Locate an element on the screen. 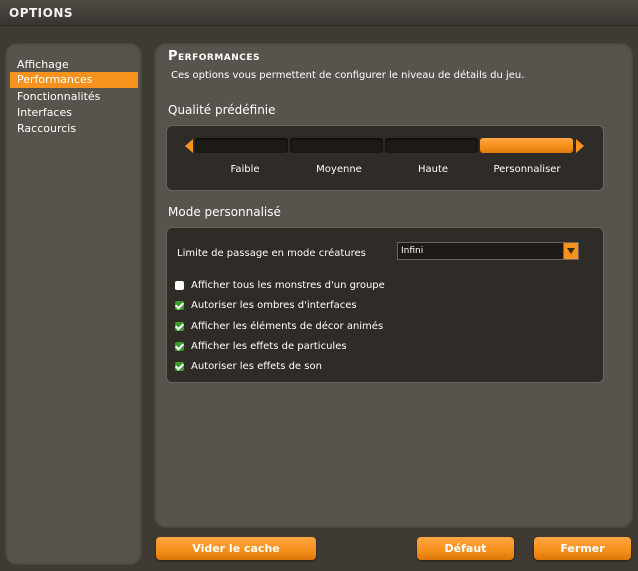  option-label-son: Autoriser les effets de son is located at coordinates (256, 366).